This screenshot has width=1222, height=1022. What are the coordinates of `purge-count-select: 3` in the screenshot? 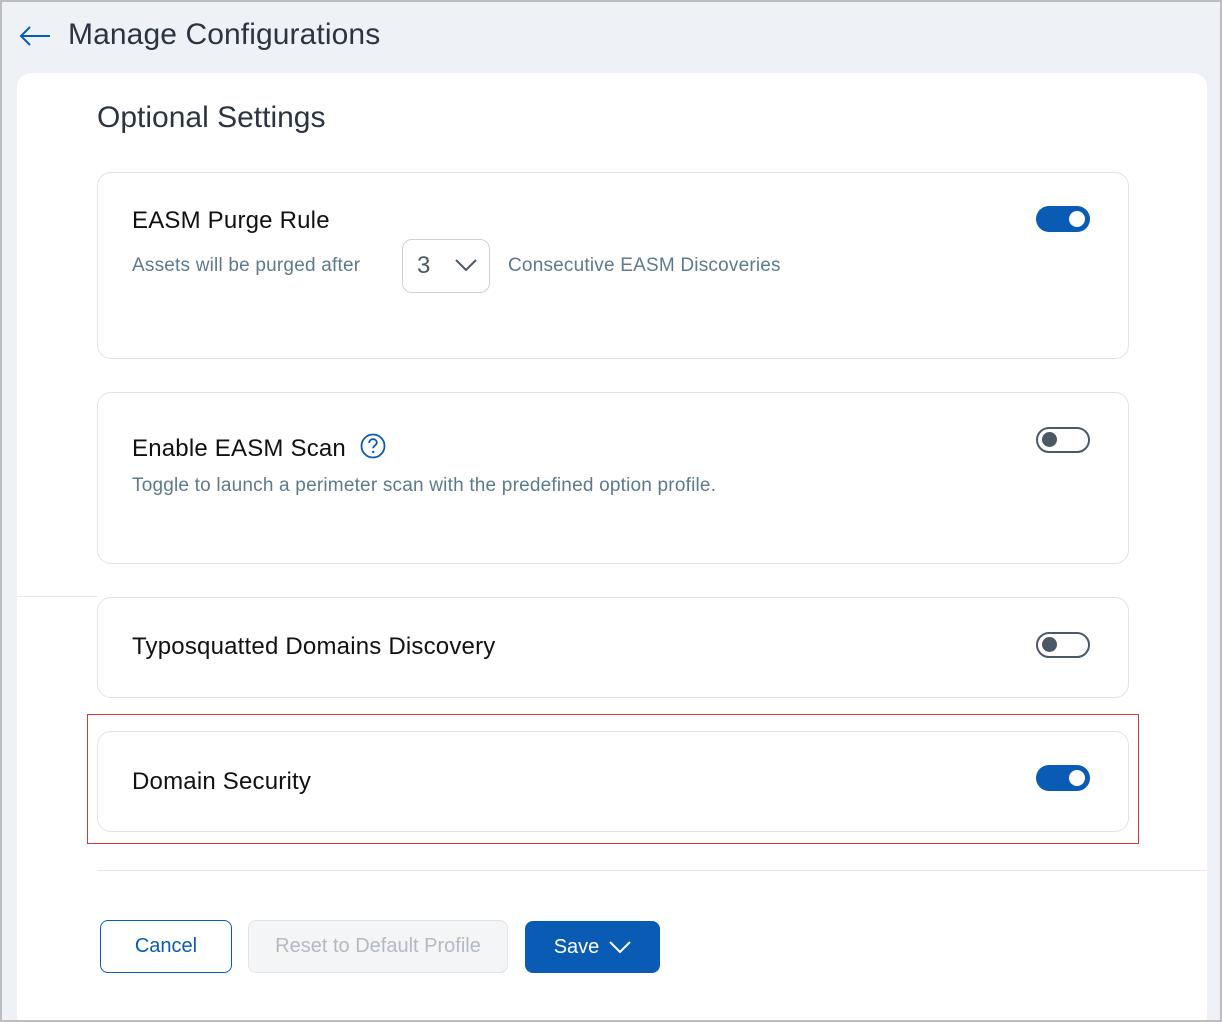 It's located at (446, 266).